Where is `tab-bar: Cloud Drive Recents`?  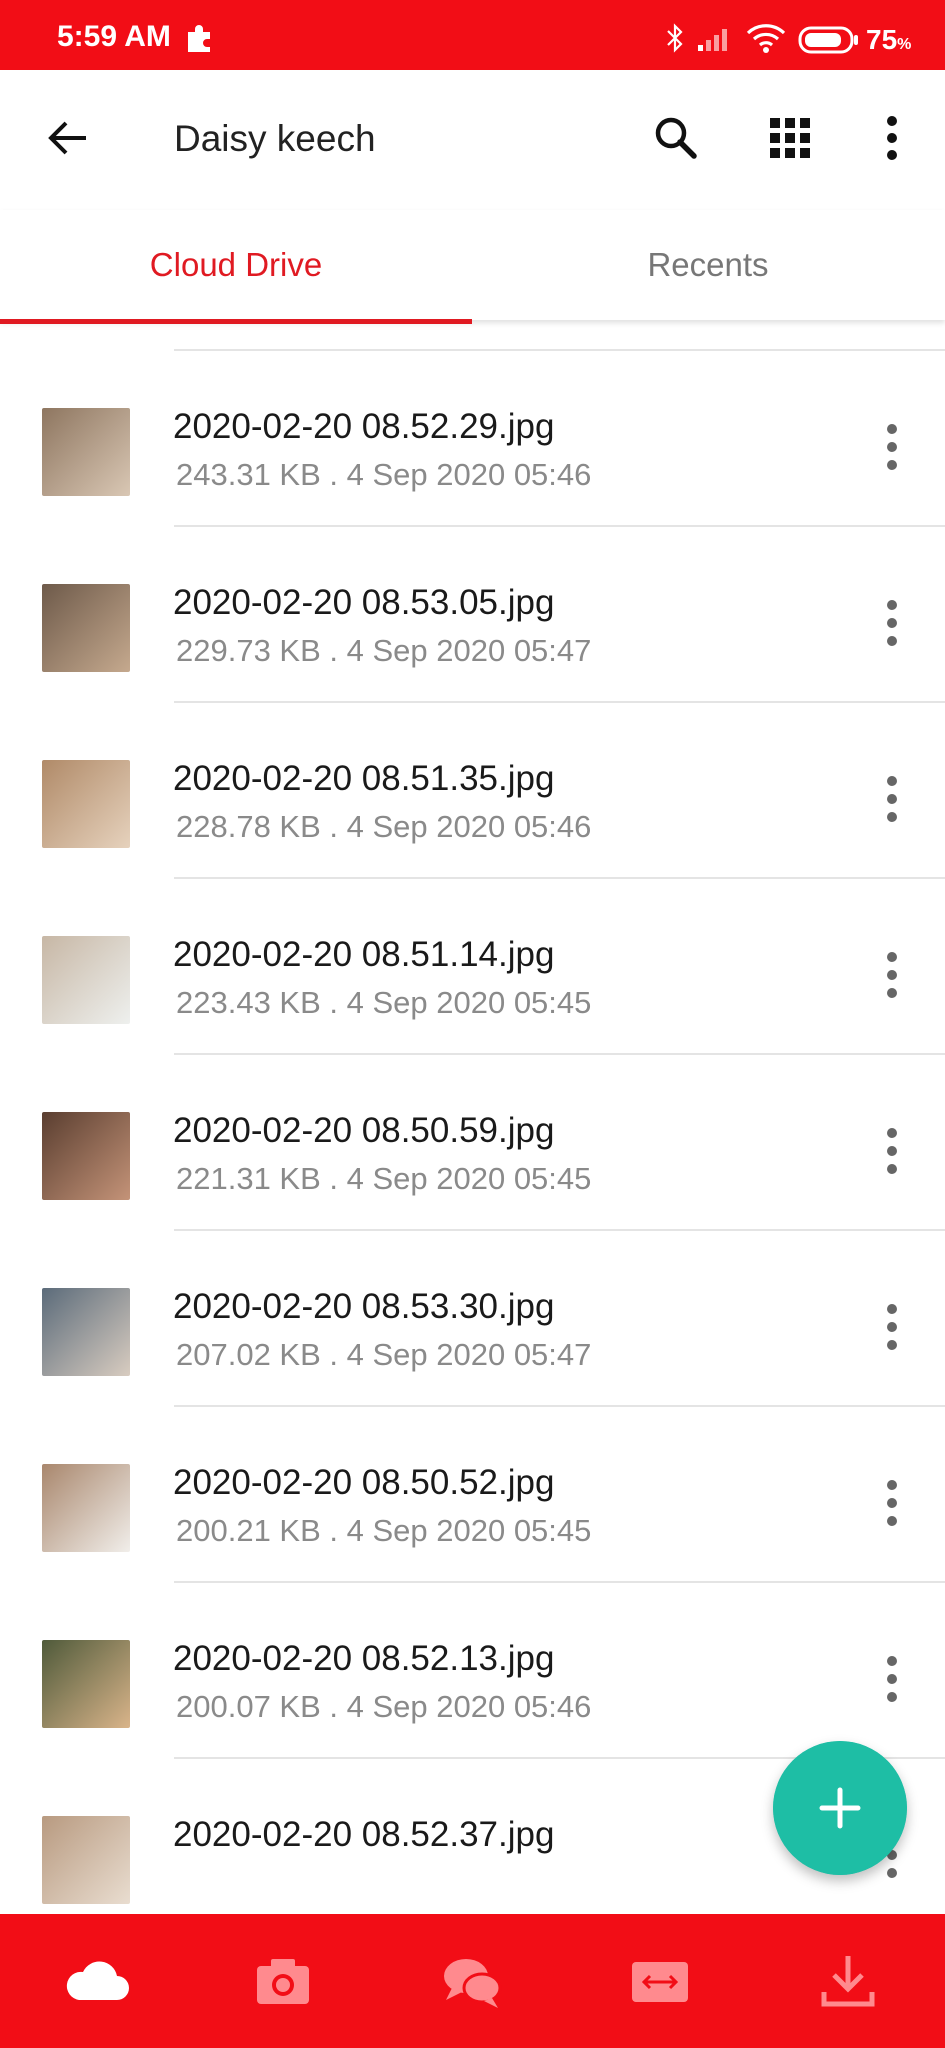
tab-bar: Cloud Drive Recents is located at coordinates (472, 267).